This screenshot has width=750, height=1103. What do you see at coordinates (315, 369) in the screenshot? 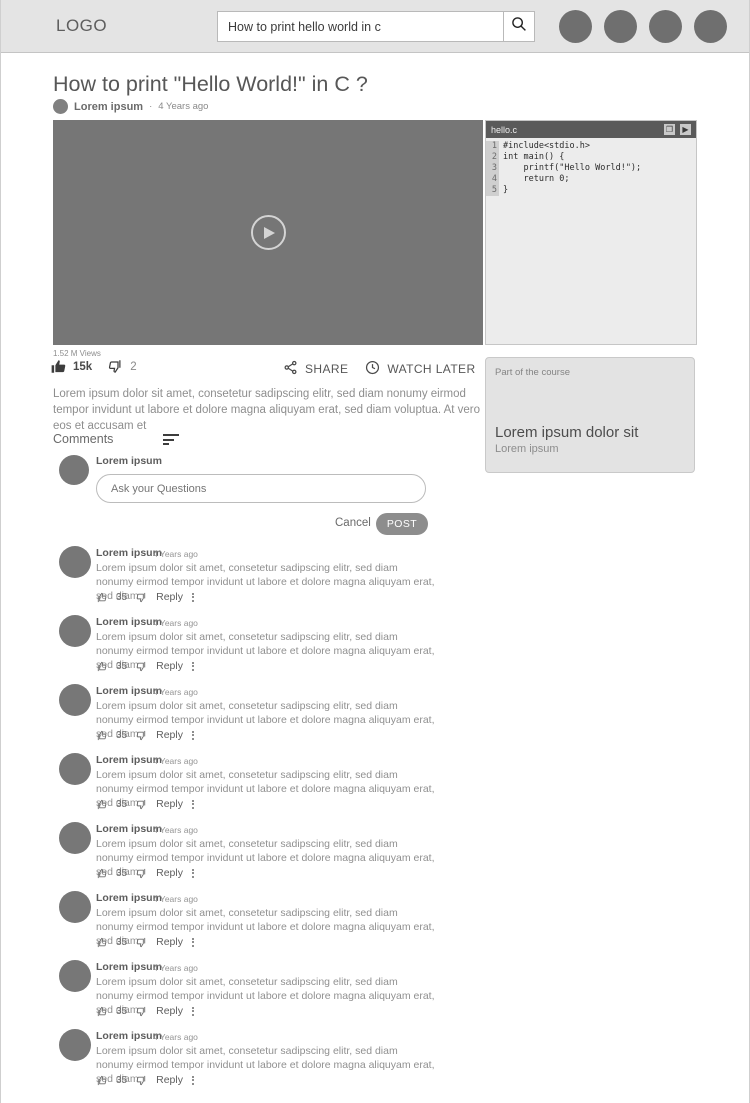
I see `share-button: SHARE` at bounding box center [315, 369].